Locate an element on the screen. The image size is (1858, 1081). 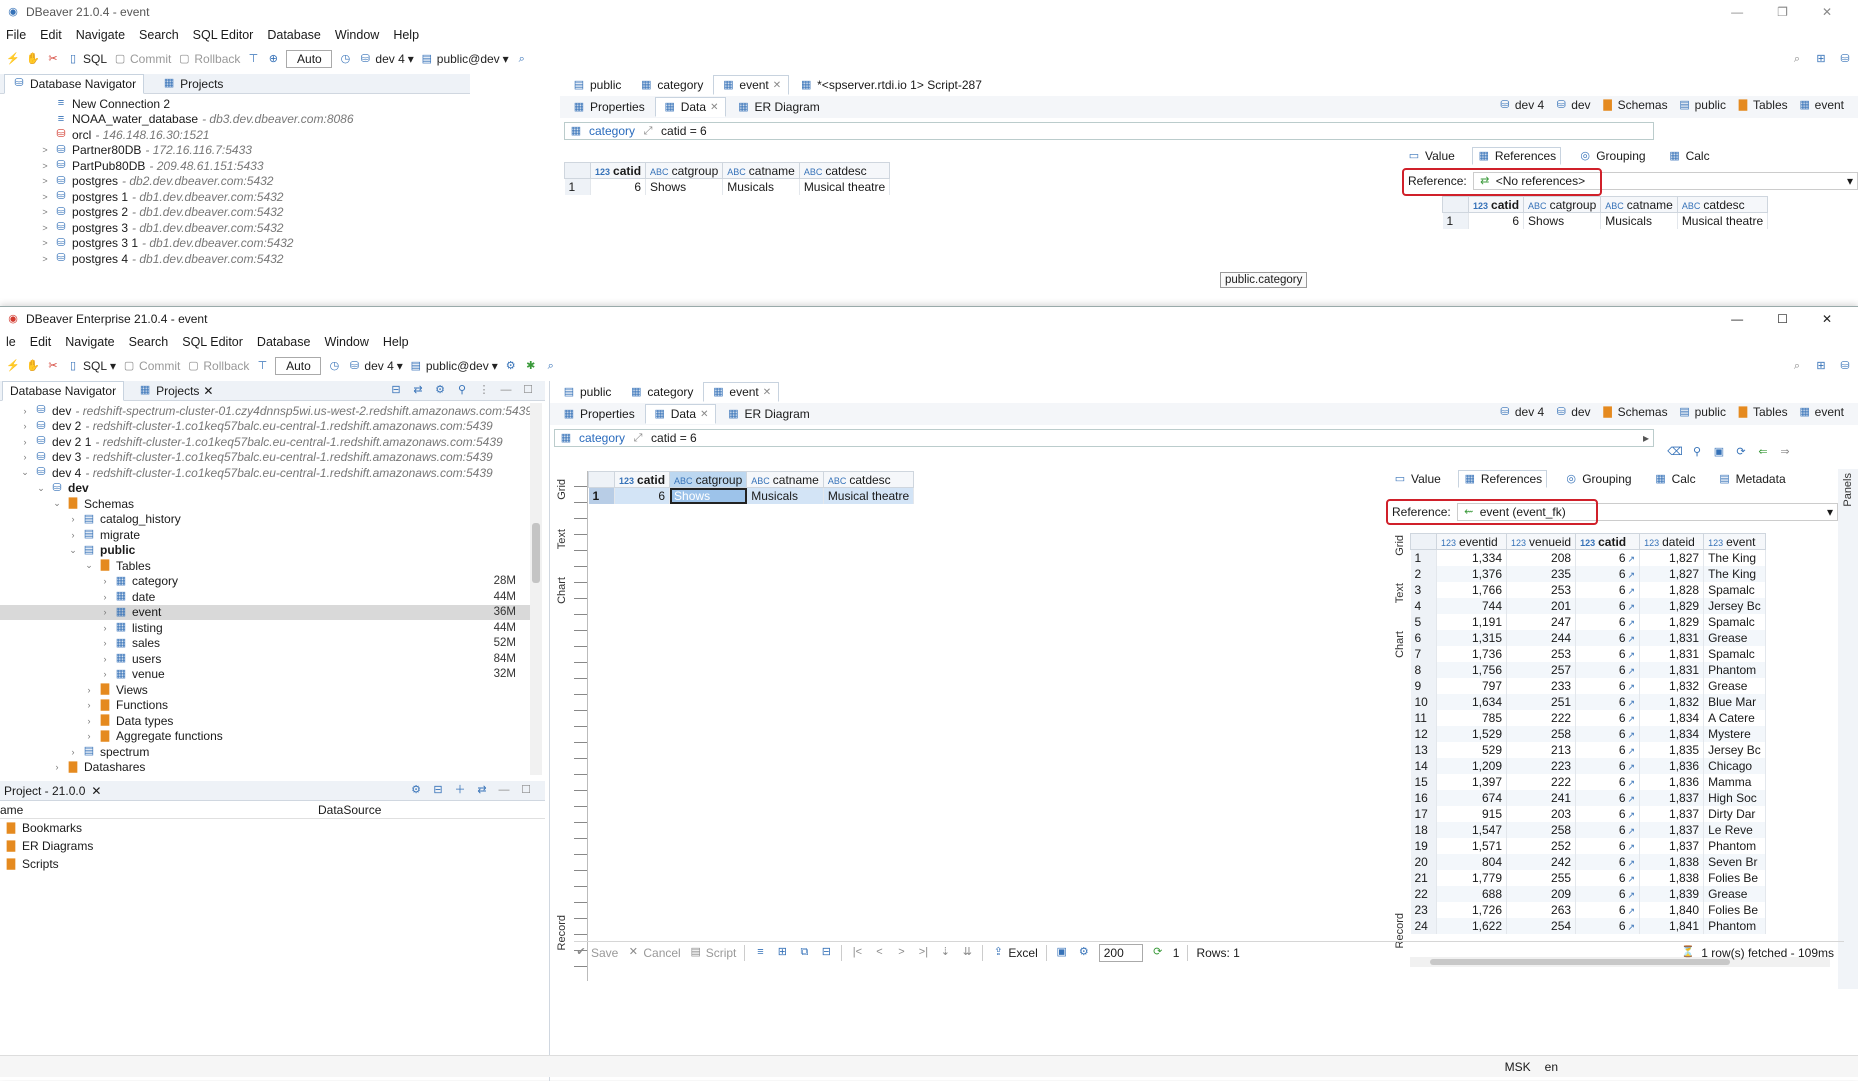
tree-item: > ⛁ postgres 1- db1.dev.dbeaver.com:5432 is located at coordinates (235, 197).